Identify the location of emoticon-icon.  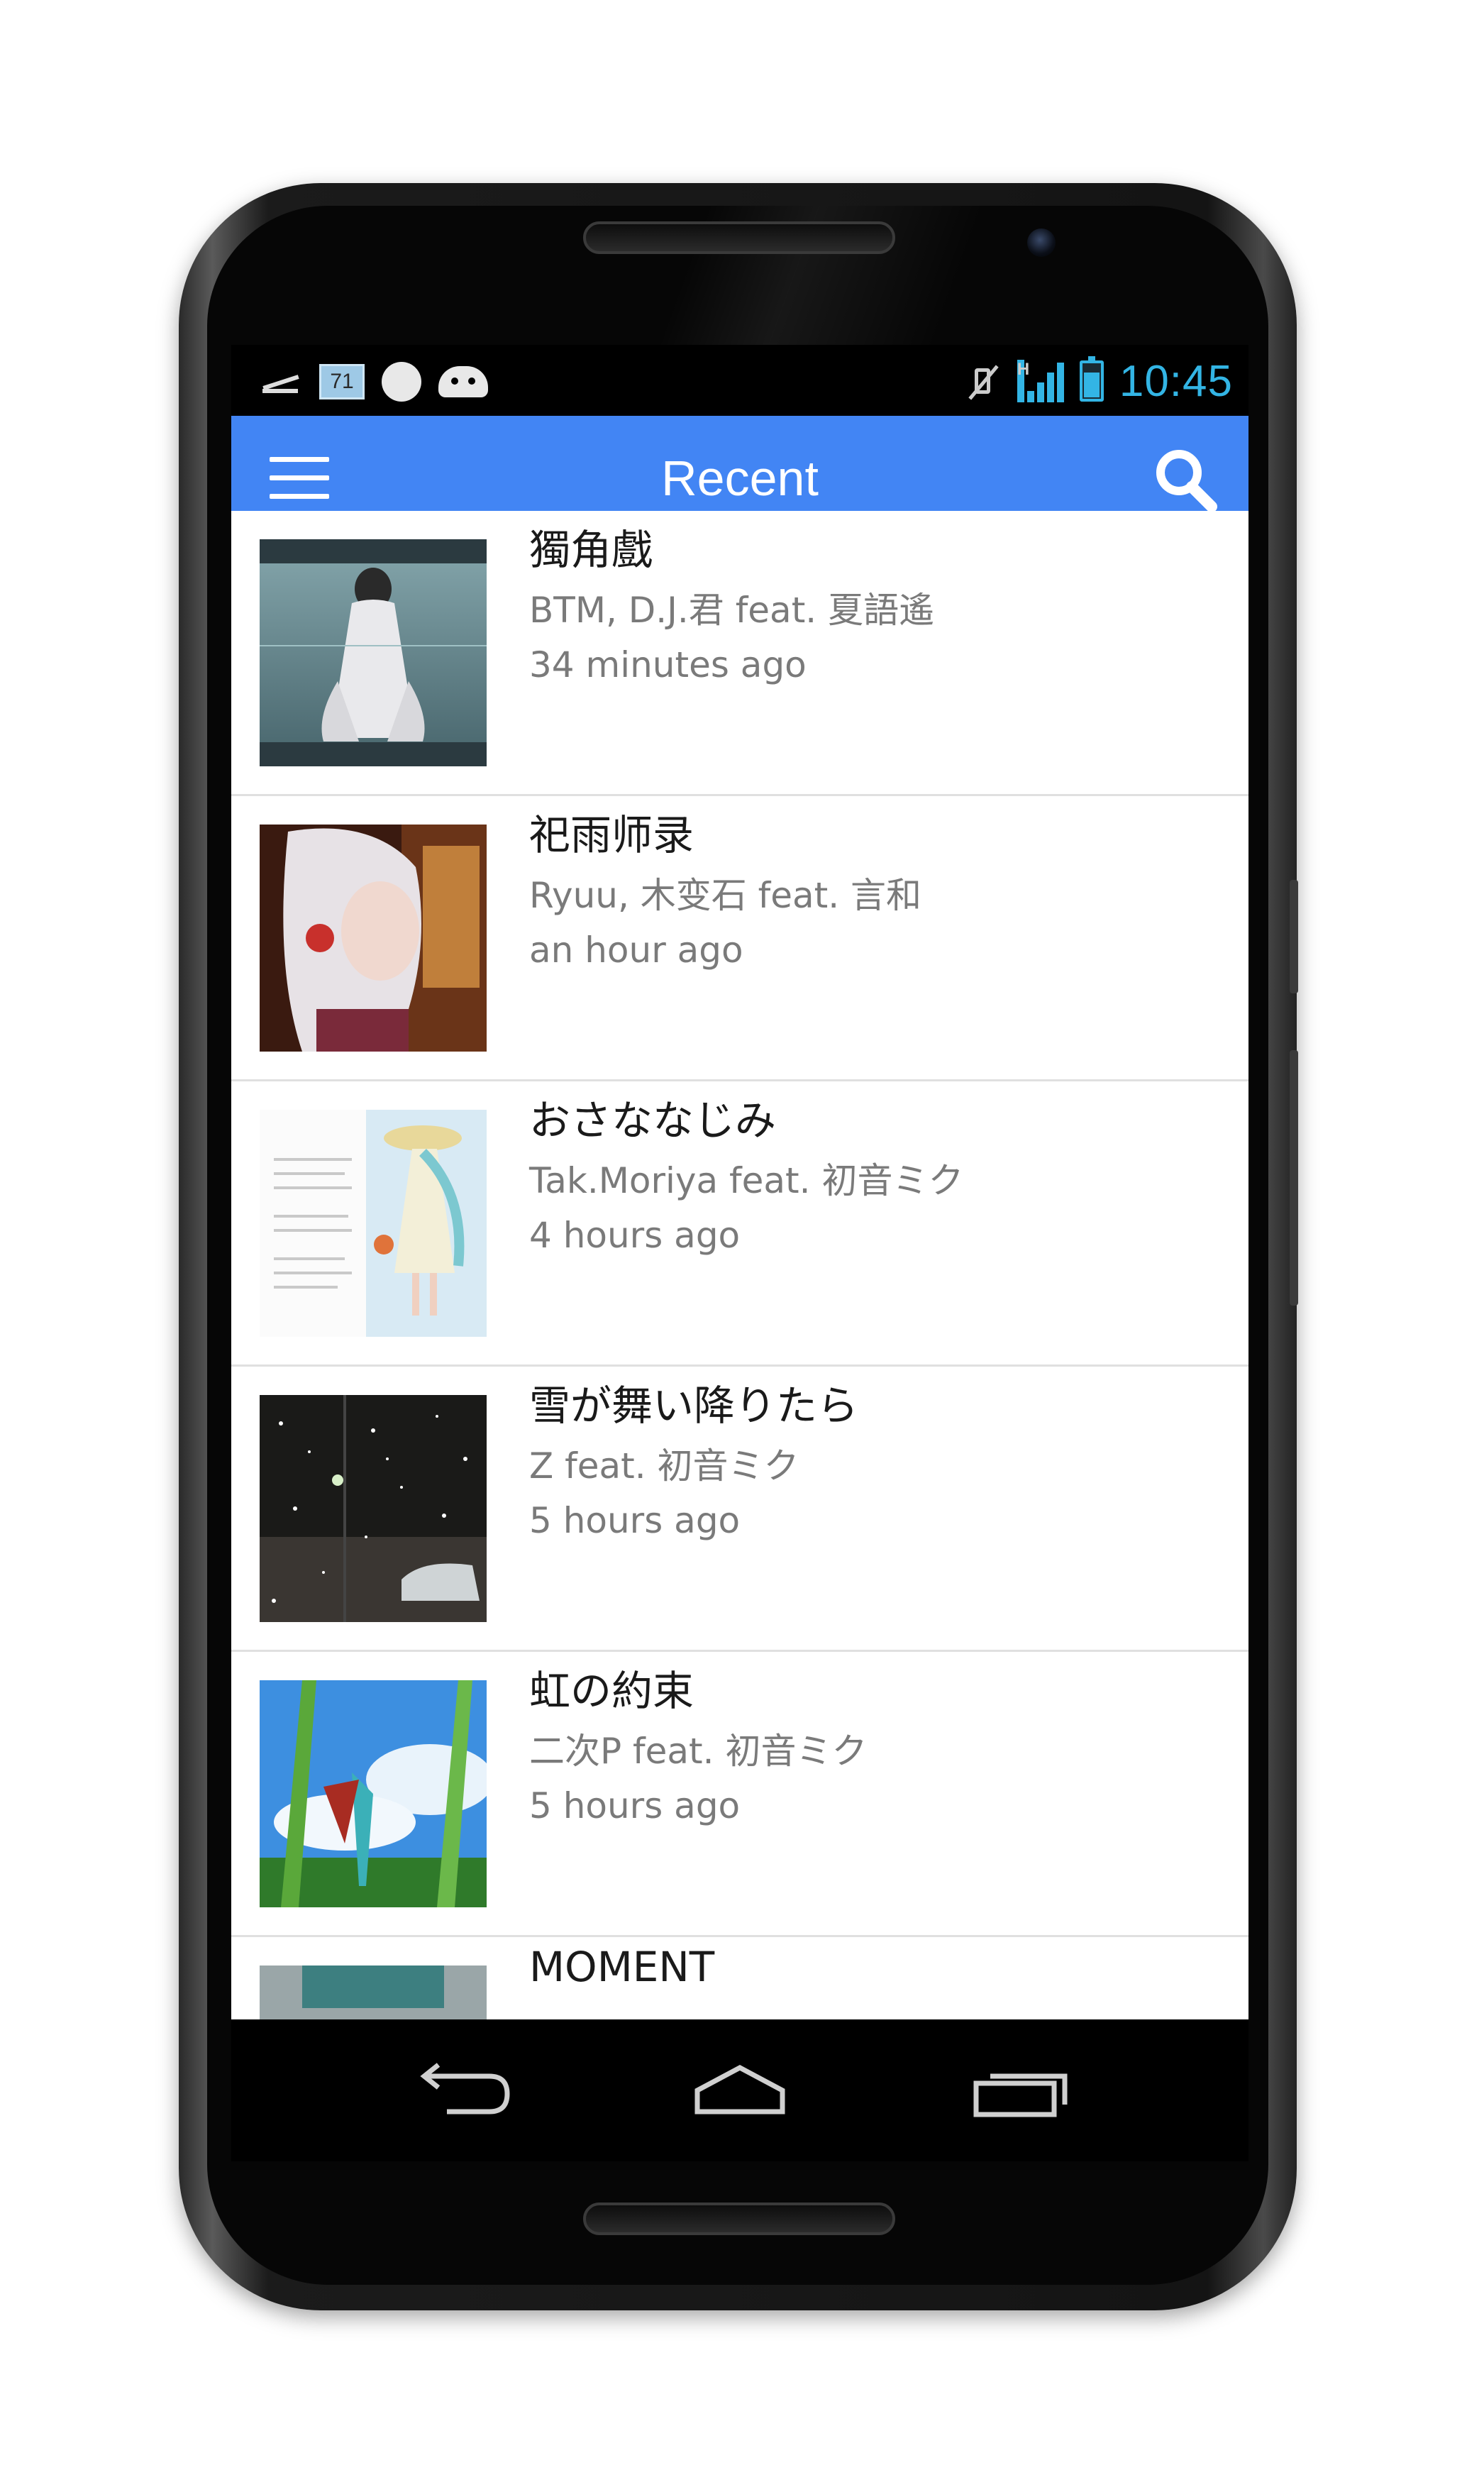
(401, 382).